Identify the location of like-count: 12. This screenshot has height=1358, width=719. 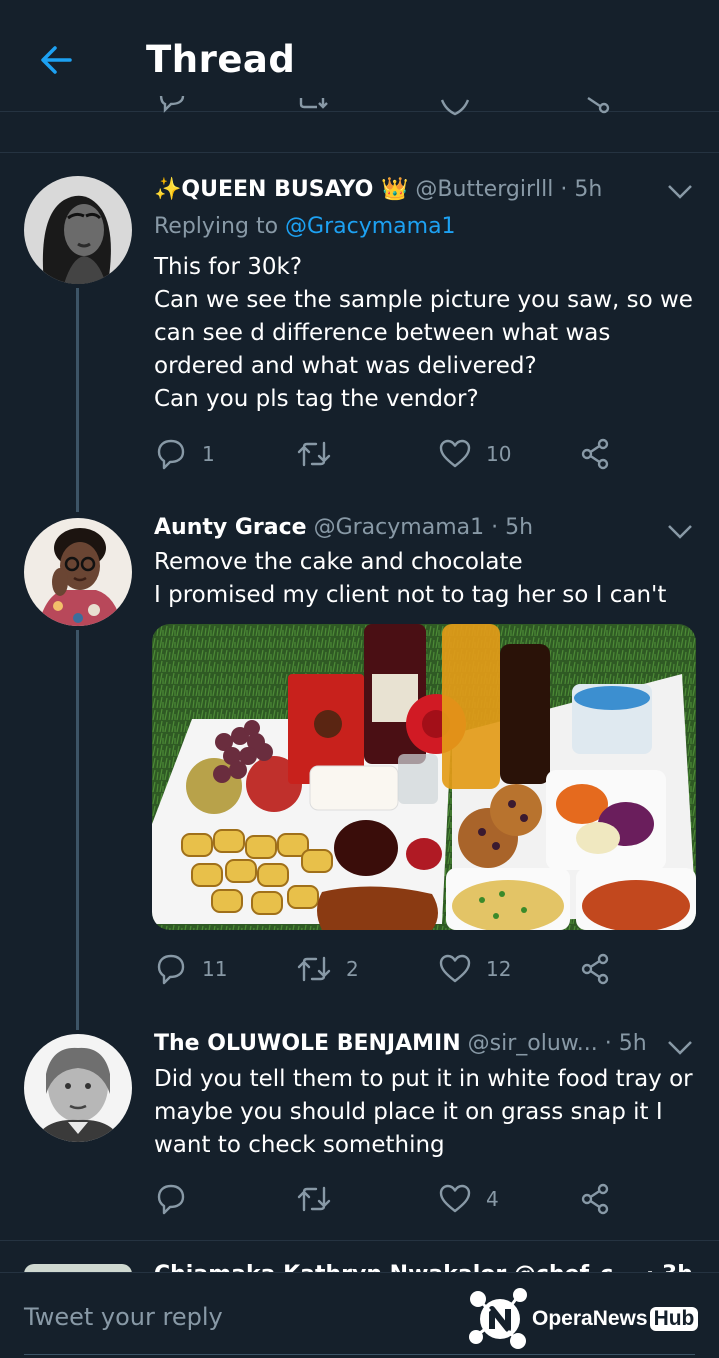
(499, 969).